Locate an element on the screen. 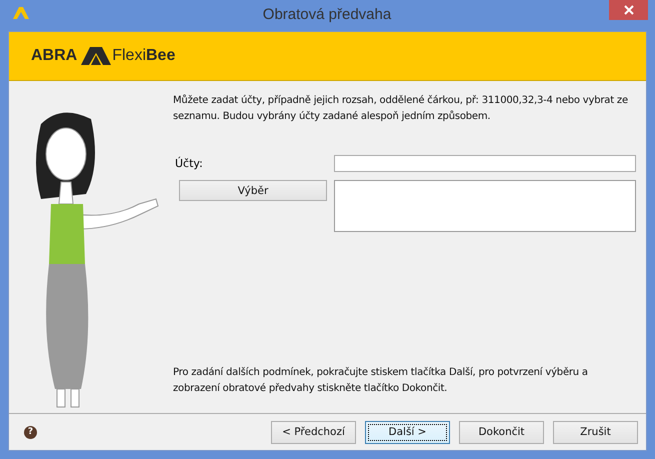 The width and height of the screenshot is (655, 459). logo-mark-icon is located at coordinates (96, 56).